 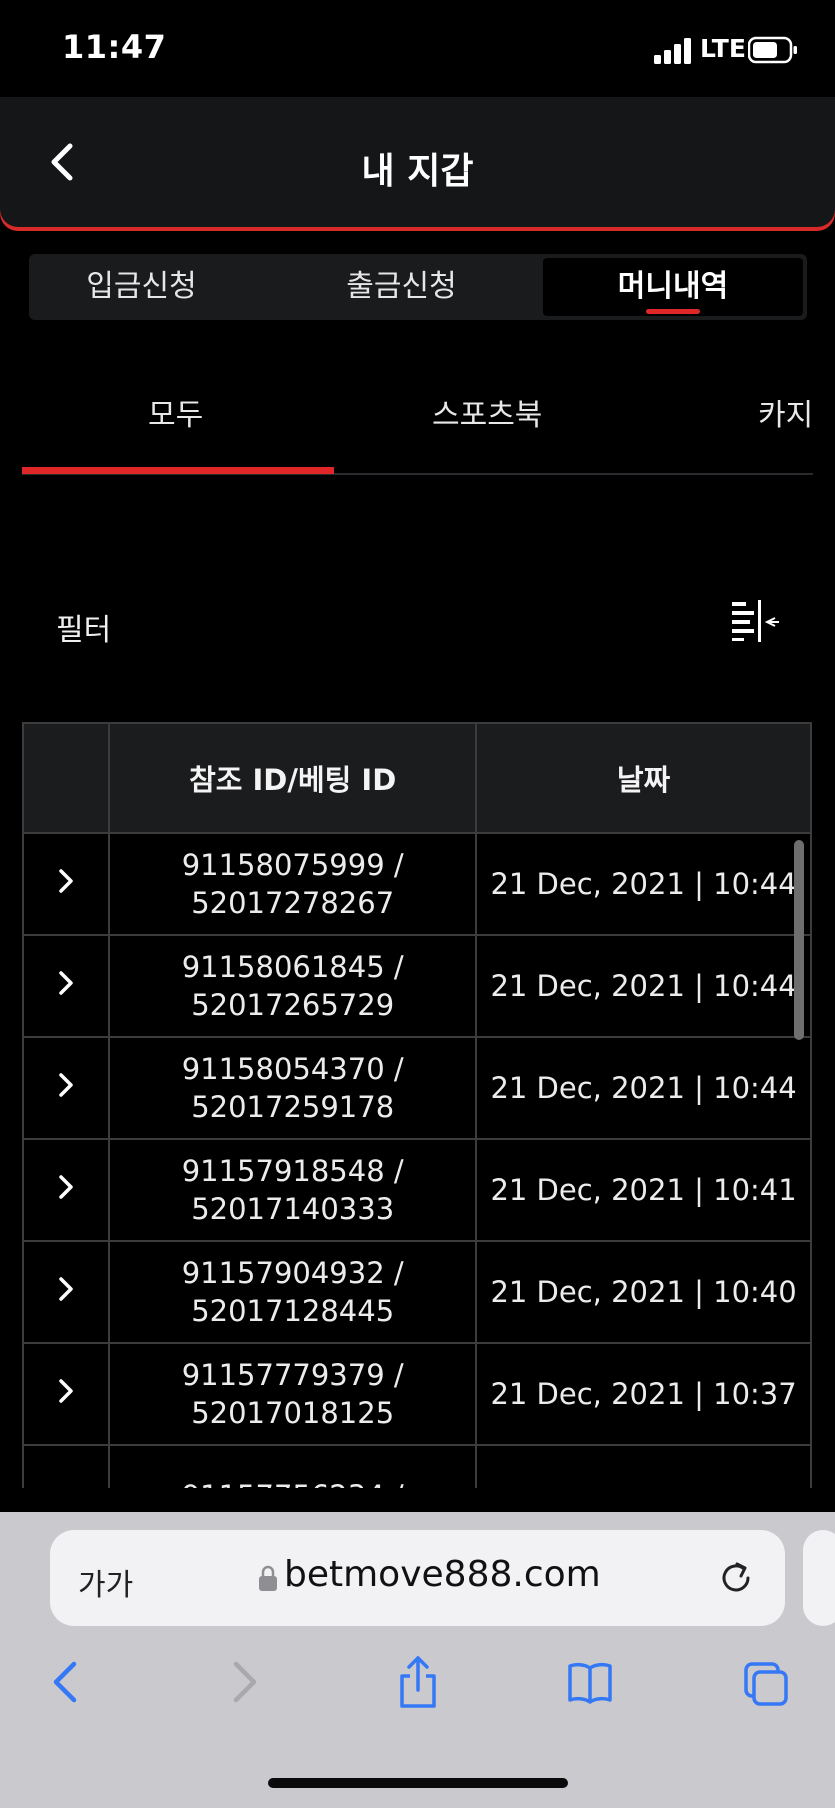 I want to click on row-ref-id: 91157756234 /, so click(x=293, y=1466).